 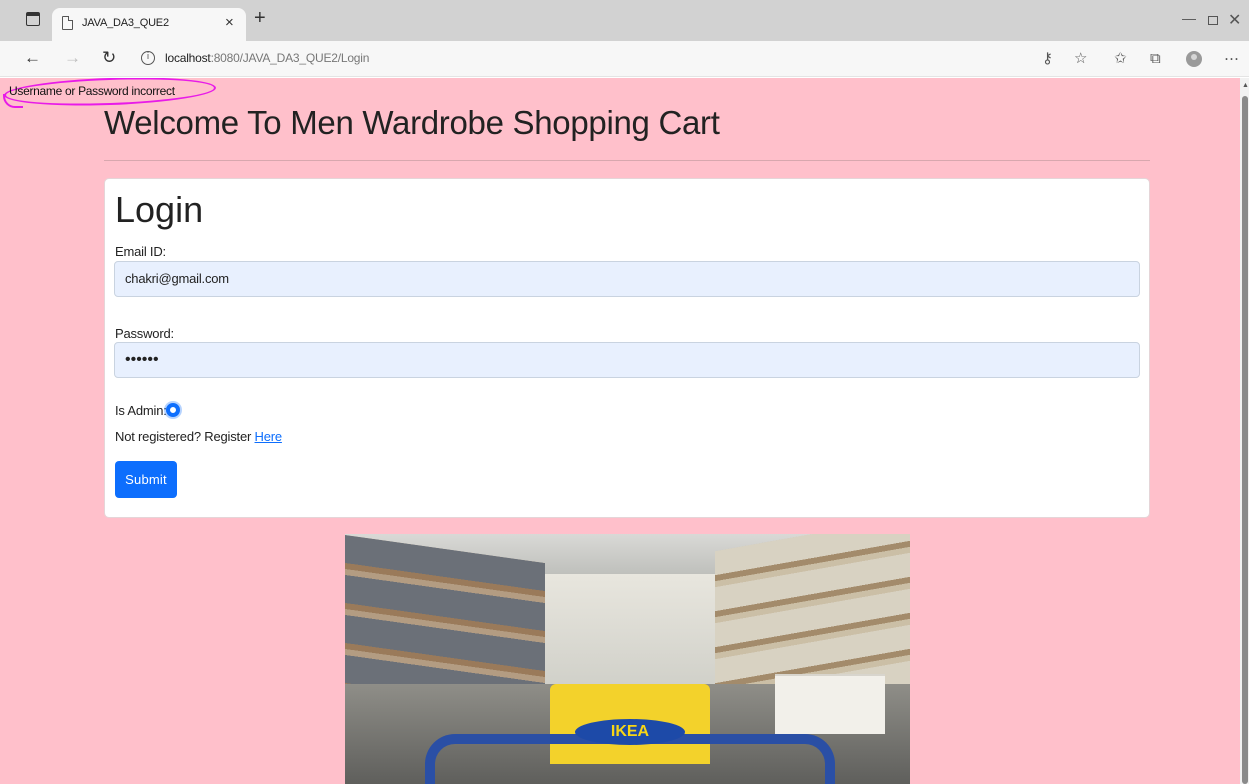 I want to click on photo-boxes, so click(x=830, y=704).